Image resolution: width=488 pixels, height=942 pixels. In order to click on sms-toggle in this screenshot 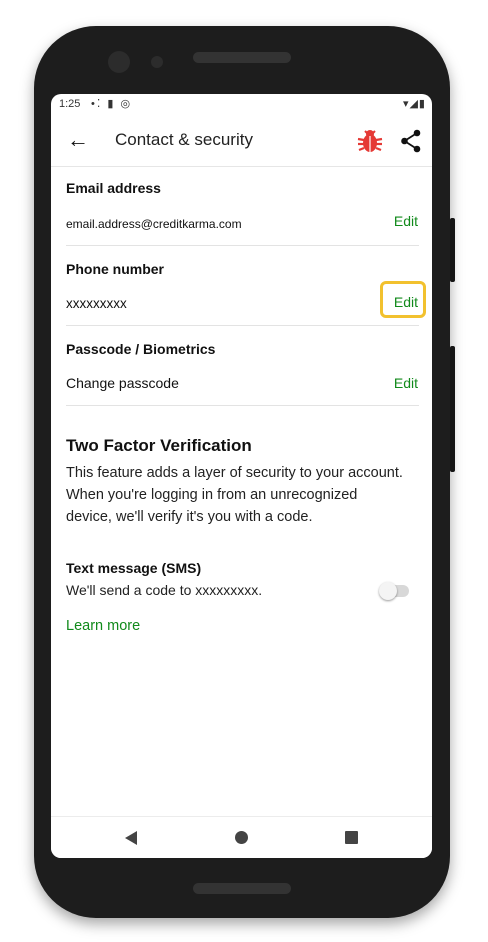, I will do `click(394, 591)`.